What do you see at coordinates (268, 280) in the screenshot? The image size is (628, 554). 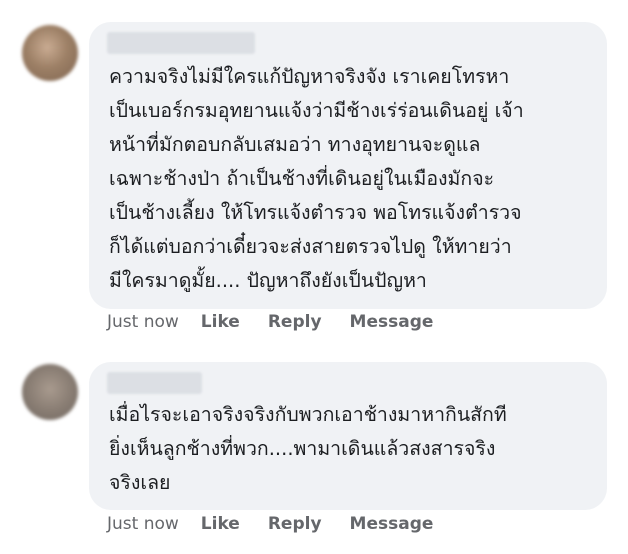 I see `comment-line: มีใครมาดูมั้ย.... ปัญหาถึงยังเป็นปัญหา` at bounding box center [268, 280].